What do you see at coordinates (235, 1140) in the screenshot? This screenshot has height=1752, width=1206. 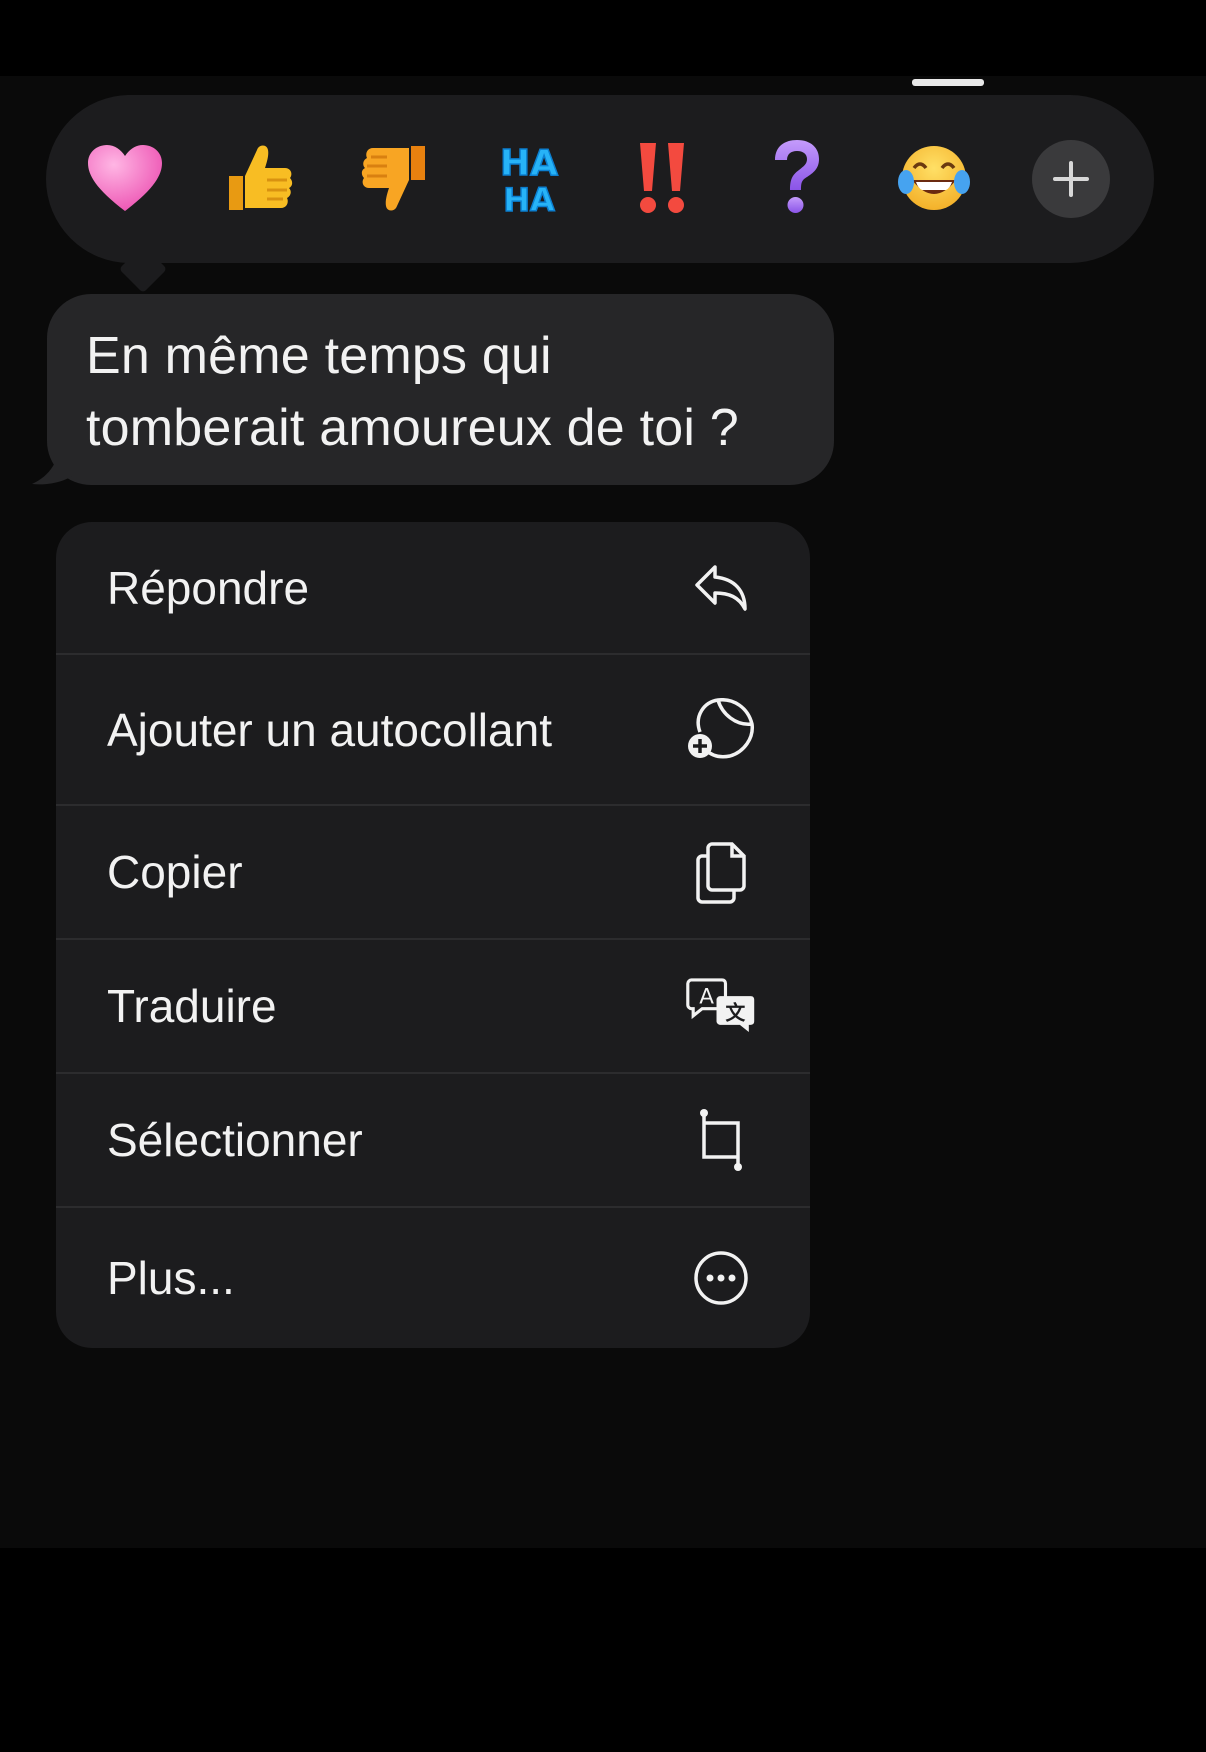 I see `menu-item-label: Sélectionner` at bounding box center [235, 1140].